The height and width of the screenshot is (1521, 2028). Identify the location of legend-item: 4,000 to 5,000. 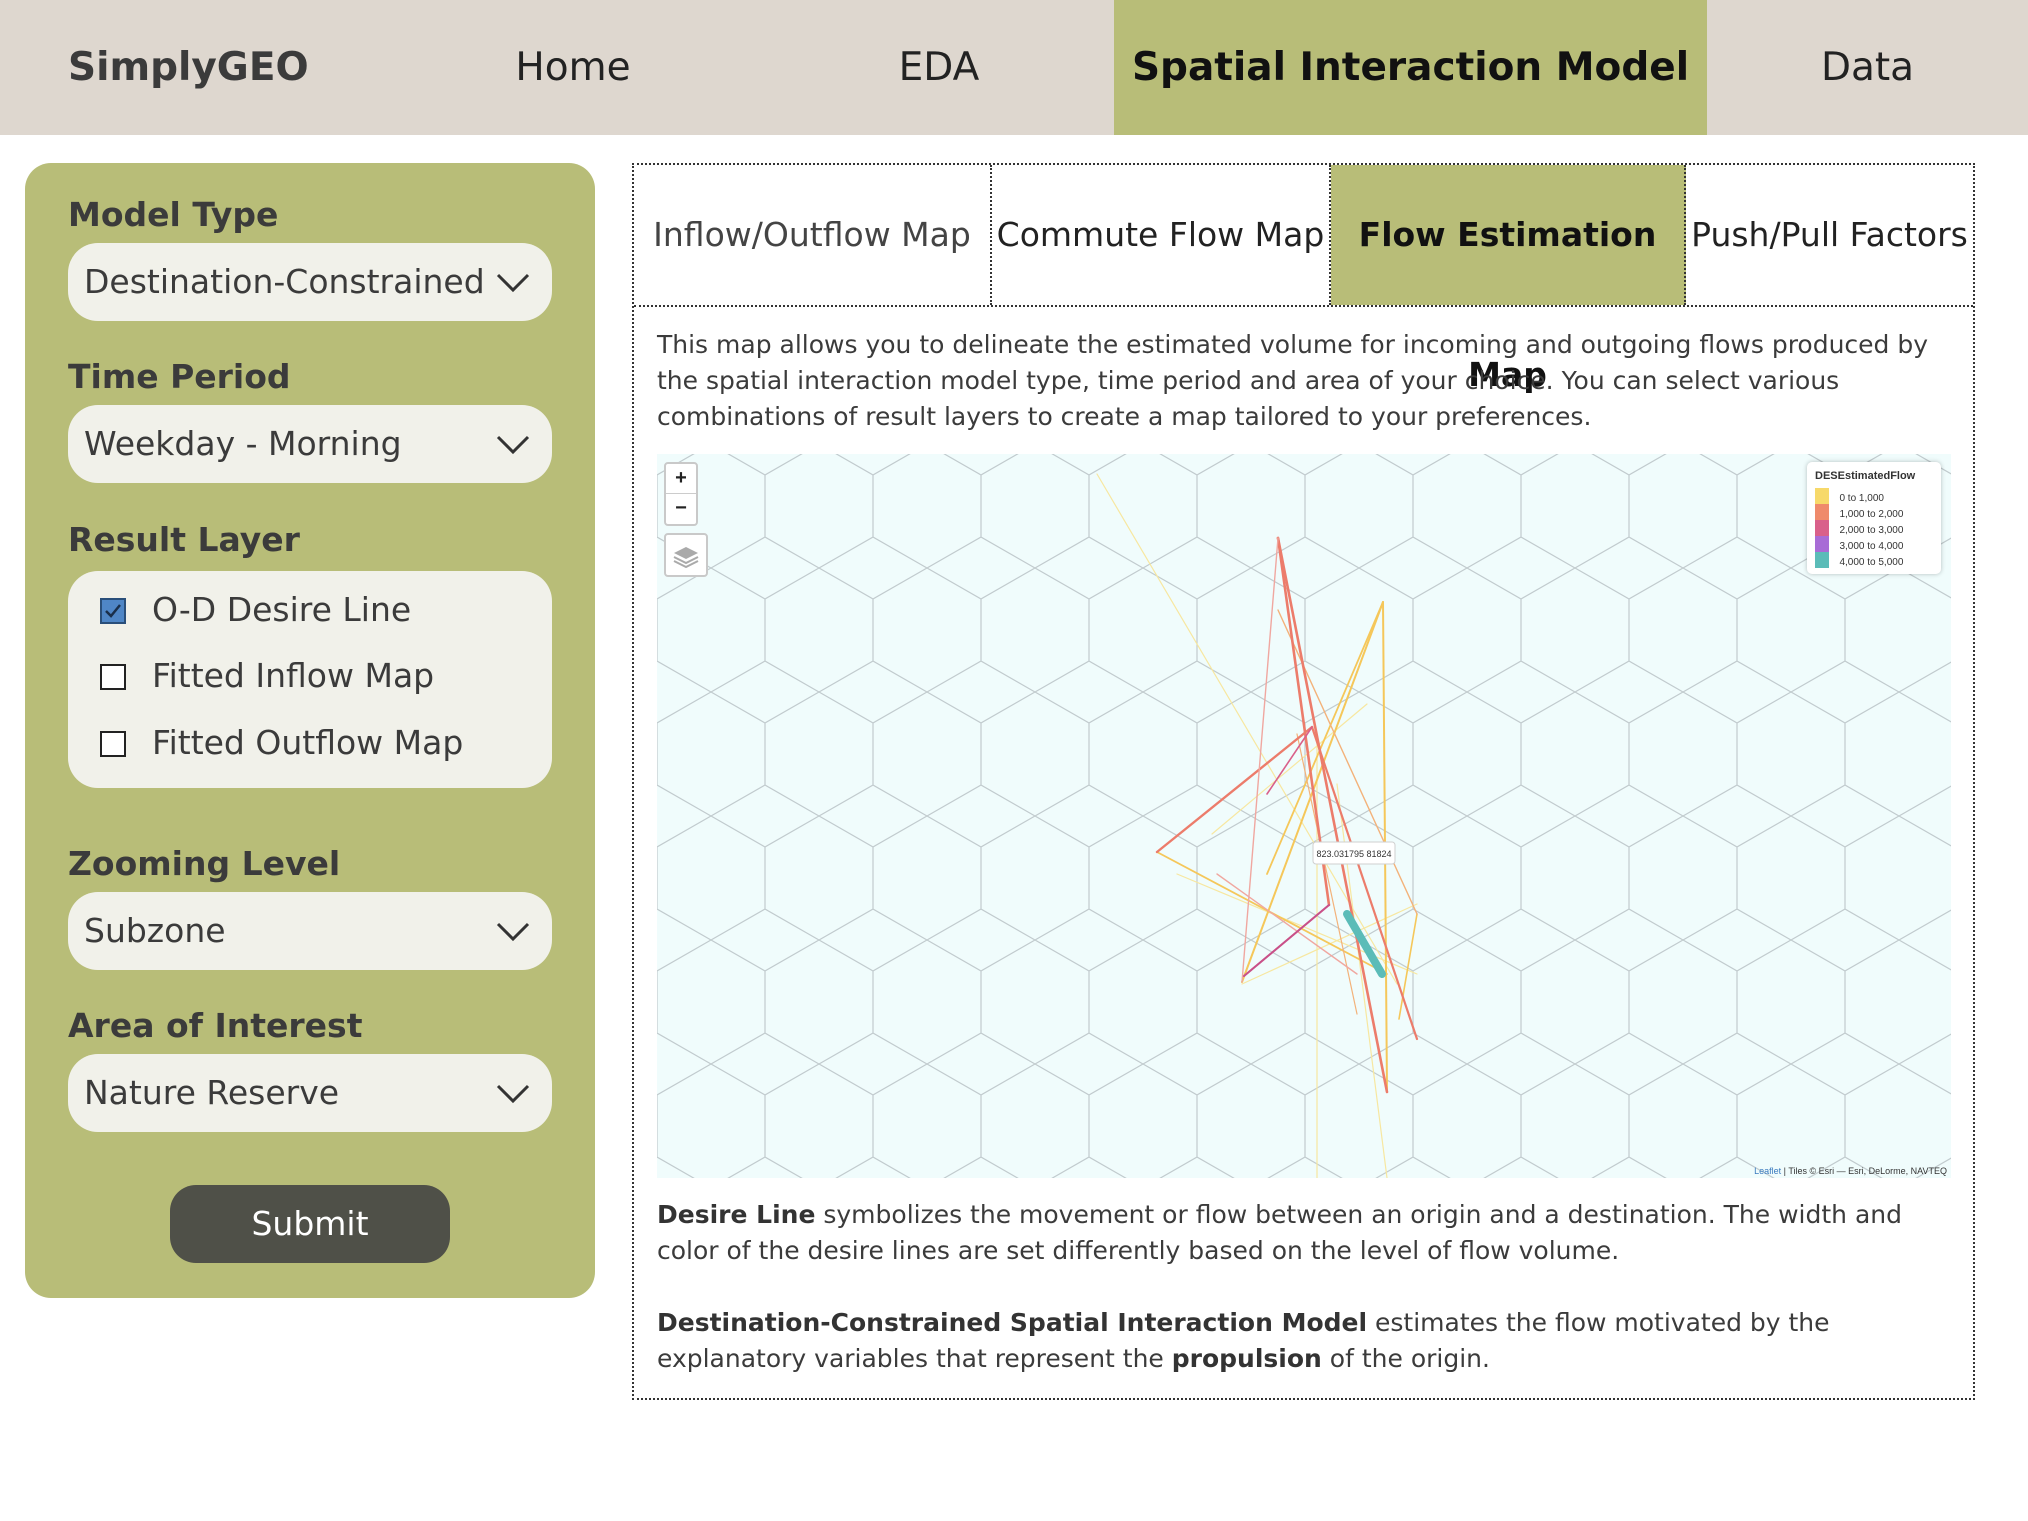
(1859, 560).